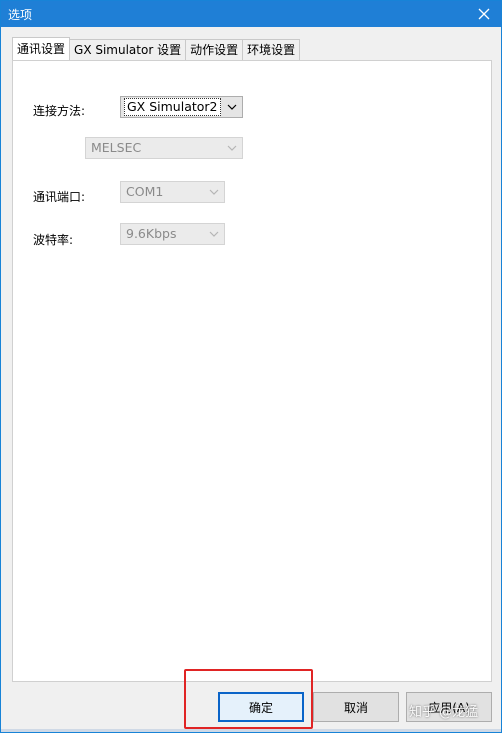 The image size is (502, 733). I want to click on baud-rate-value: 9.6Kbps, so click(151, 233).